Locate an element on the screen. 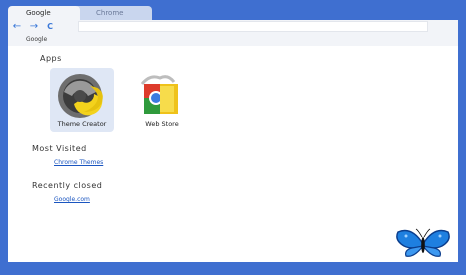 The height and width of the screenshot is (275, 466). butterfly-icon is located at coordinates (423, 242).